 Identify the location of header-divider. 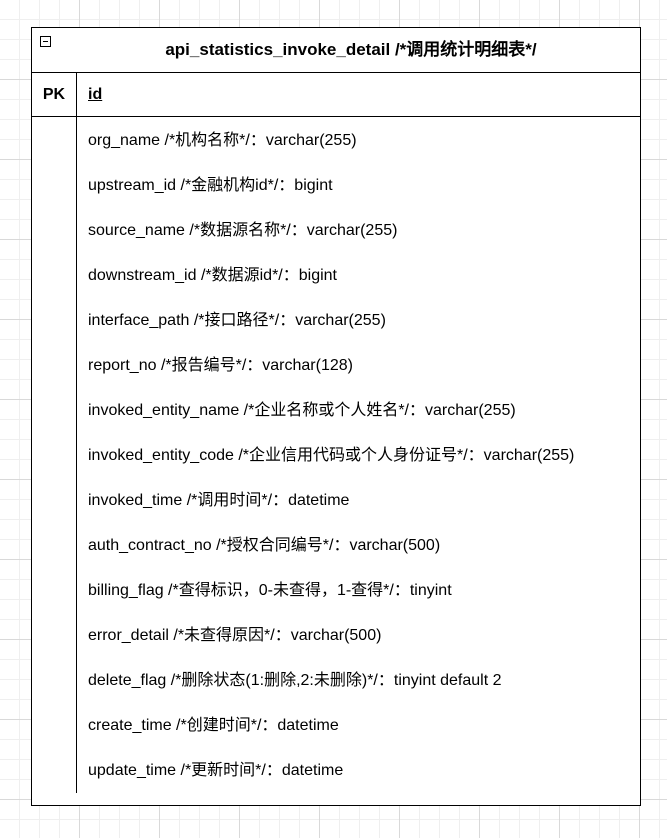
(336, 72).